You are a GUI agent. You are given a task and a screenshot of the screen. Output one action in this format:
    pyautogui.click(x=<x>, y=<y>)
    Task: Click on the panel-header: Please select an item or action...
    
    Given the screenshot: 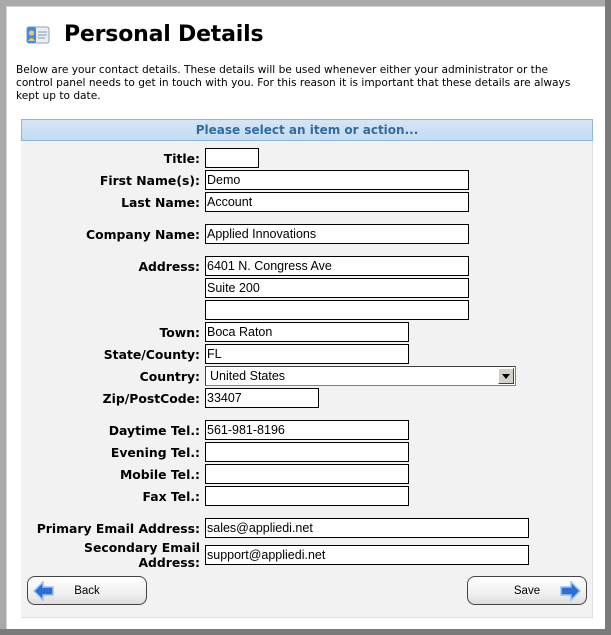 What is the action you would take?
    pyautogui.click(x=307, y=130)
    